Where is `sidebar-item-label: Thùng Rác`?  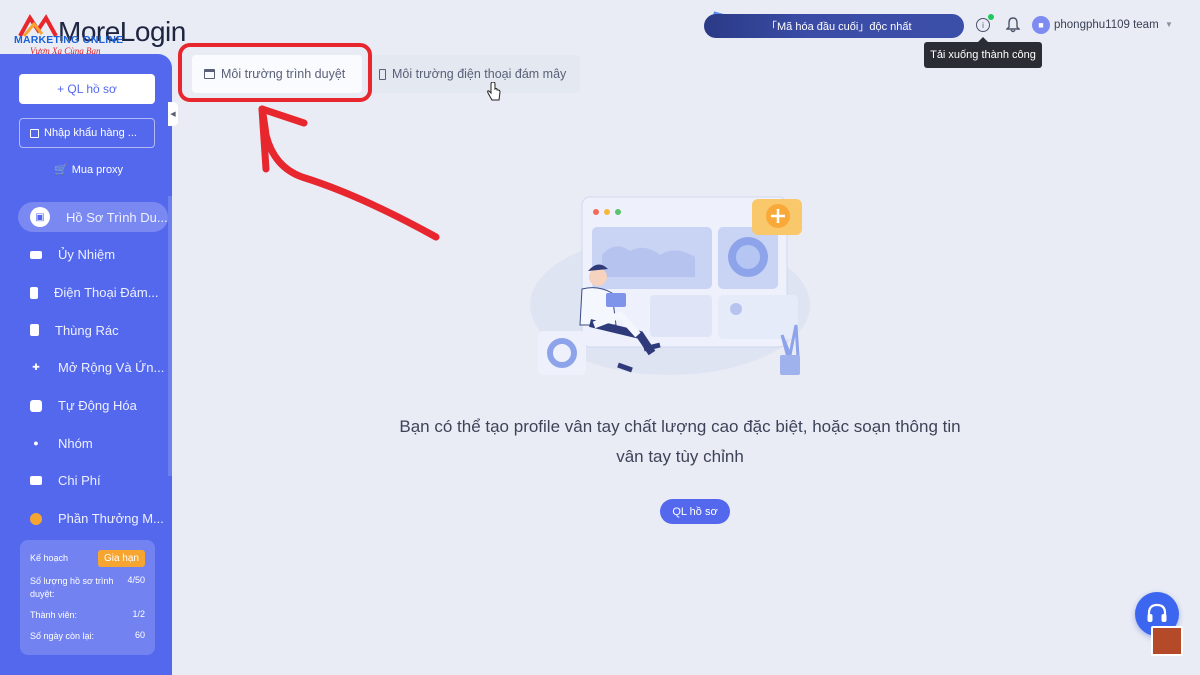
sidebar-item-label: Thùng Rác is located at coordinates (87, 330).